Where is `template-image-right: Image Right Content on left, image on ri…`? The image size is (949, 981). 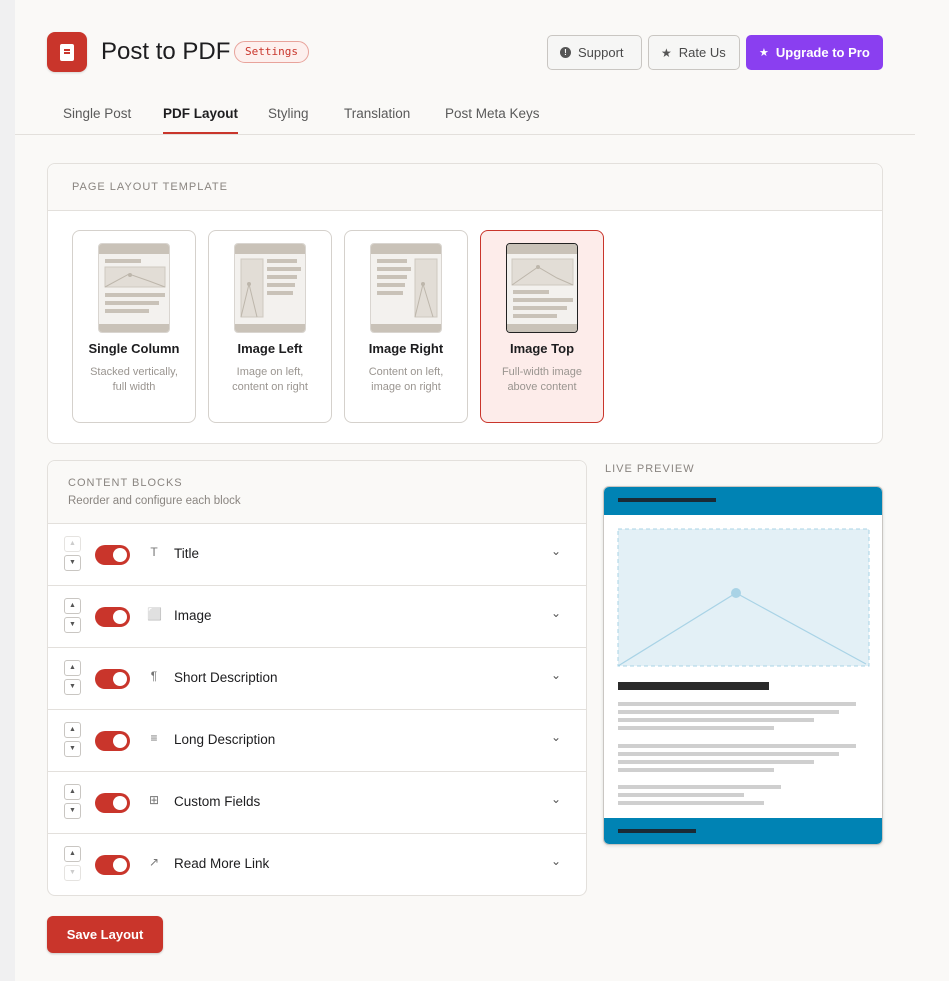 template-image-right: Image Right Content on left, image on ri… is located at coordinates (406, 326).